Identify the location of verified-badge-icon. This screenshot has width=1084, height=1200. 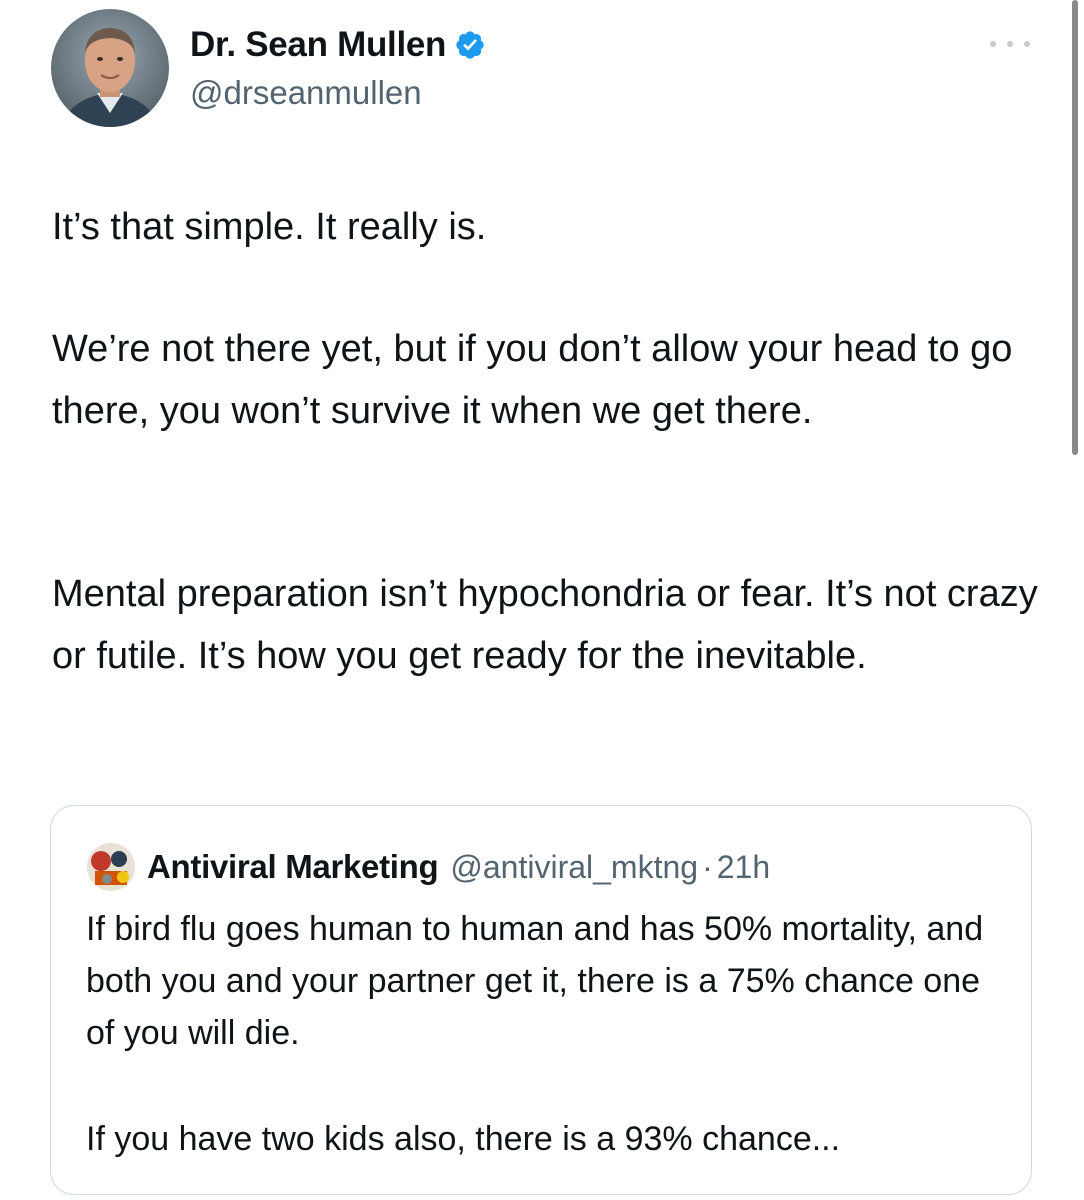
(470, 45).